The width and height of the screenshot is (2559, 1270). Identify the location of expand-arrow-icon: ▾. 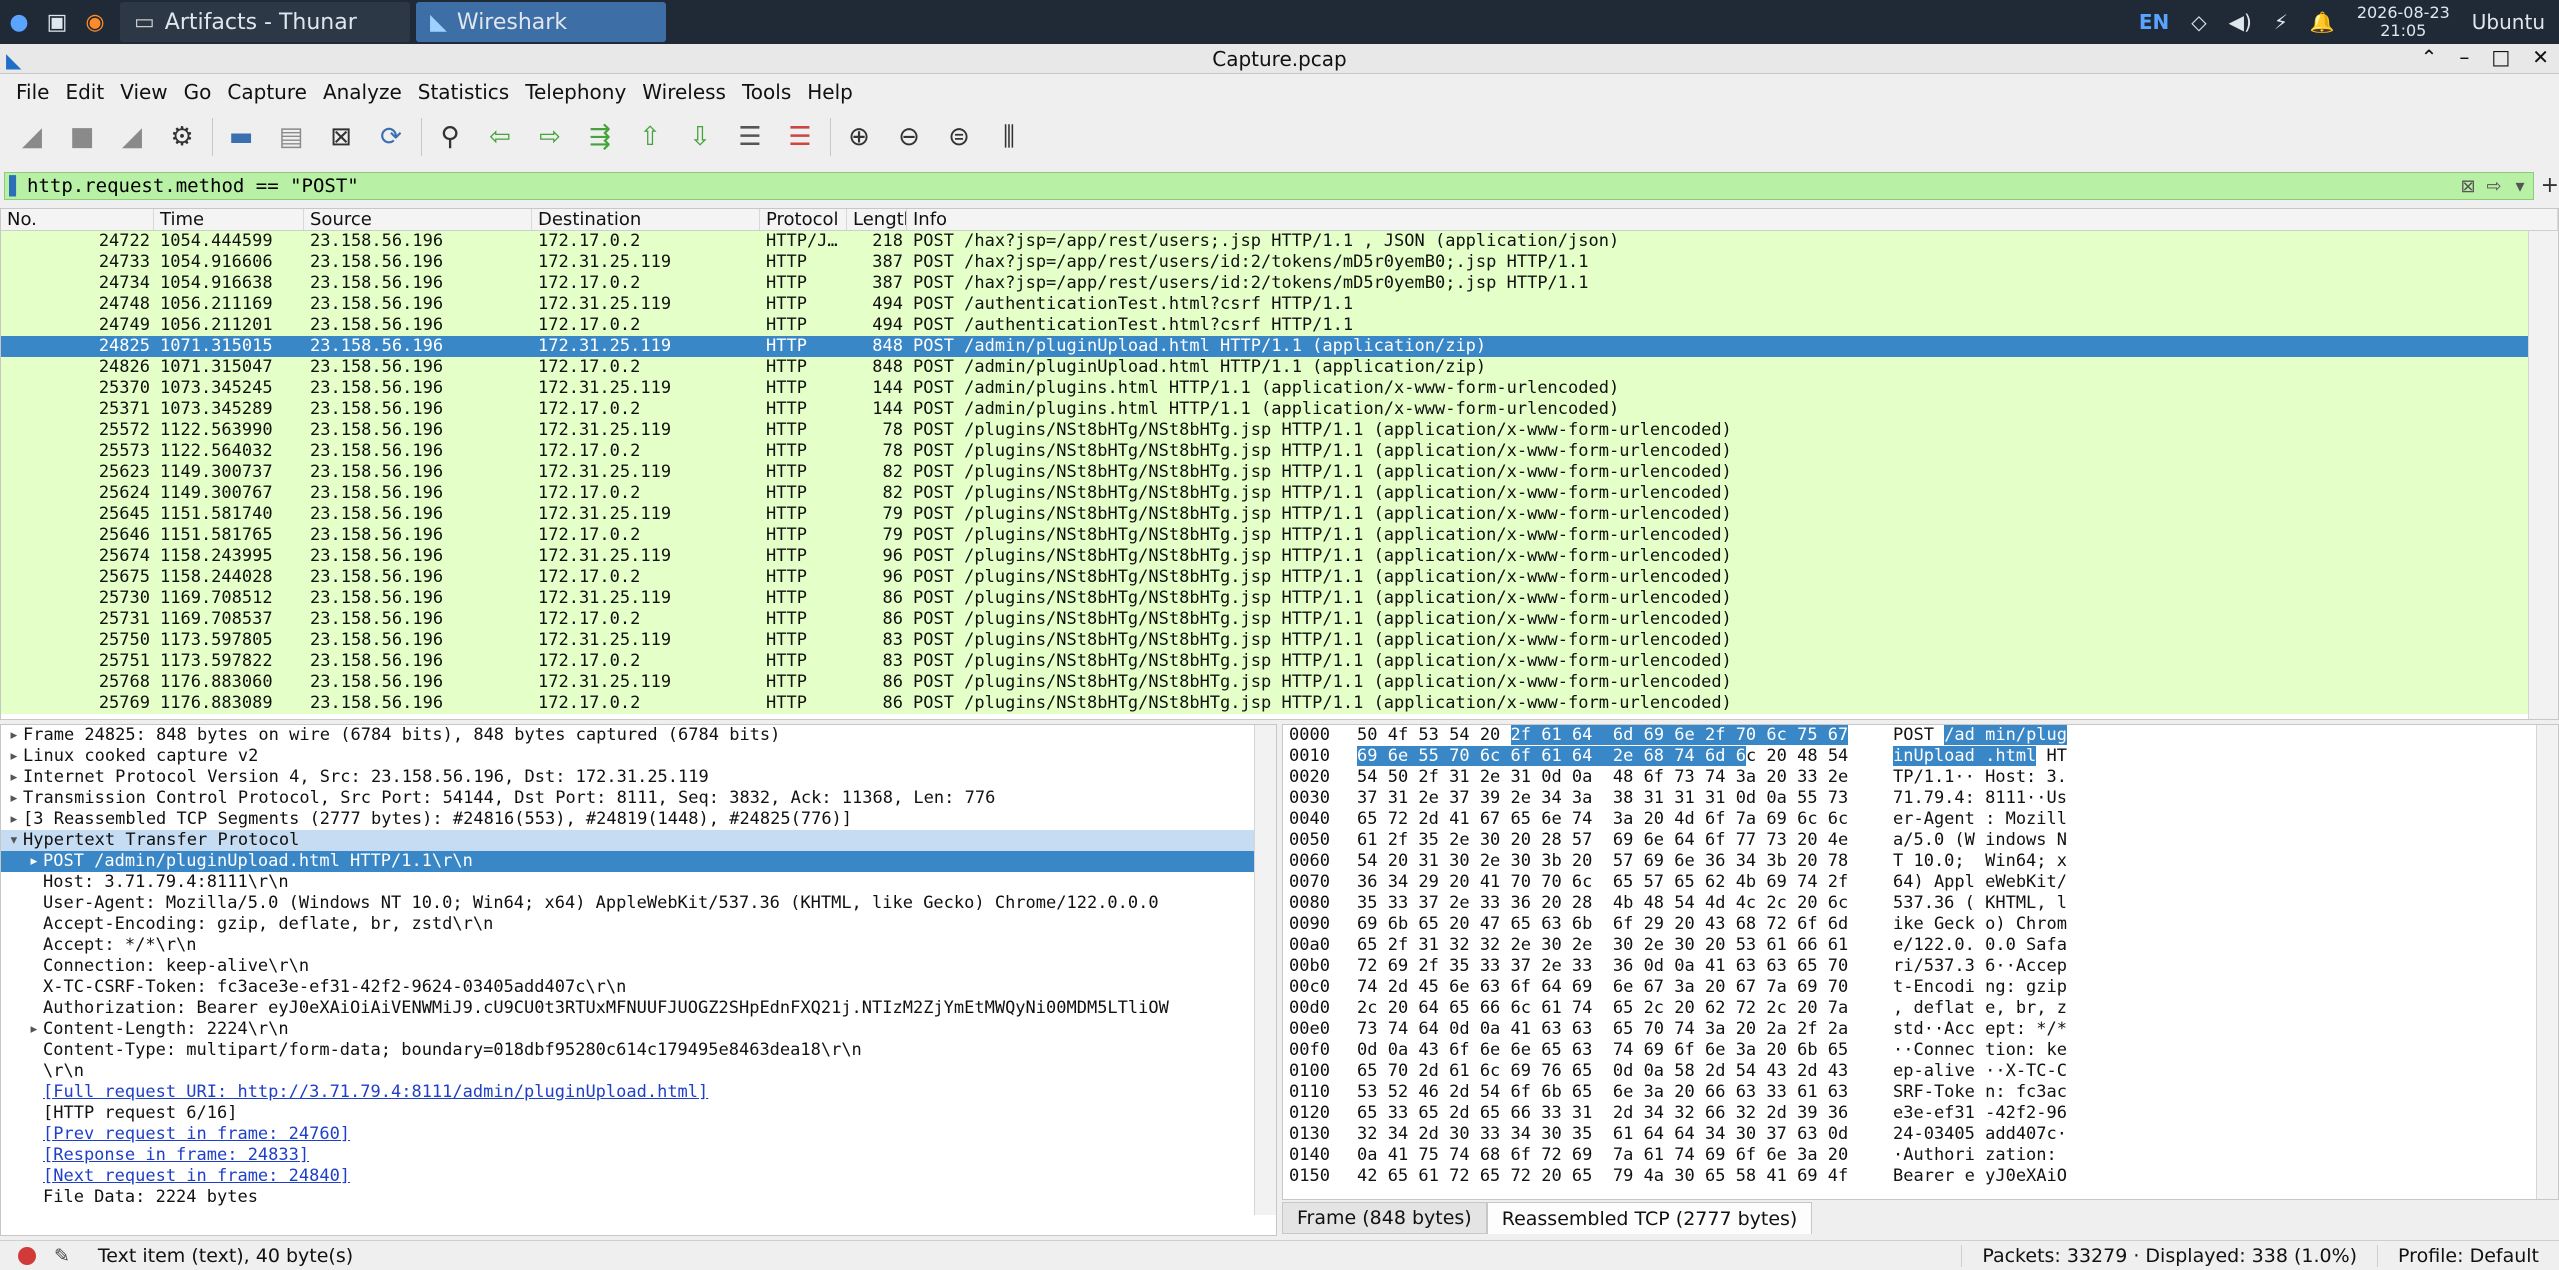
(10, 840).